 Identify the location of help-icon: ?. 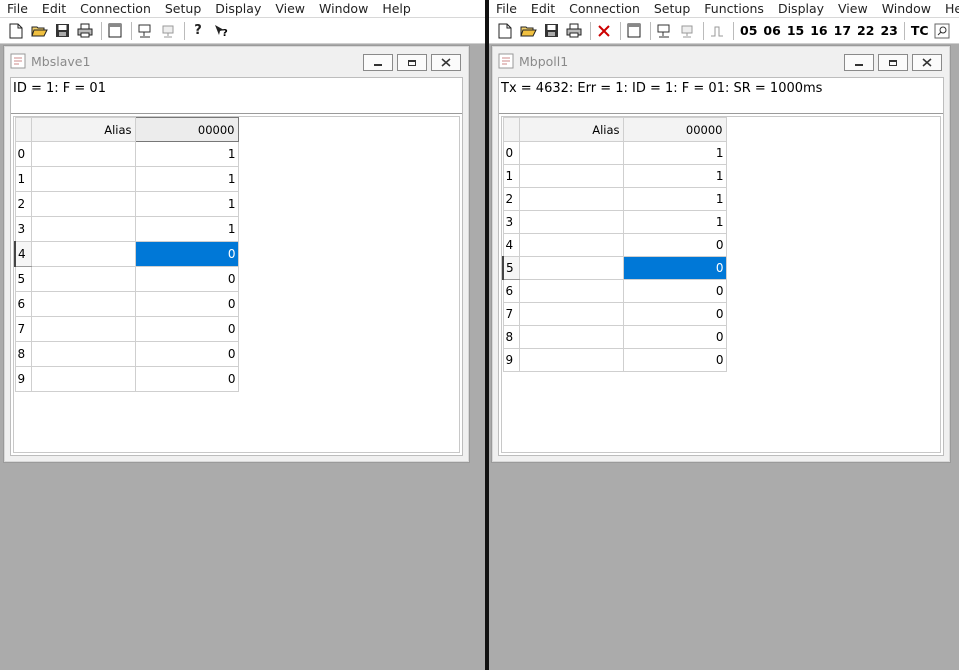
(198, 31).